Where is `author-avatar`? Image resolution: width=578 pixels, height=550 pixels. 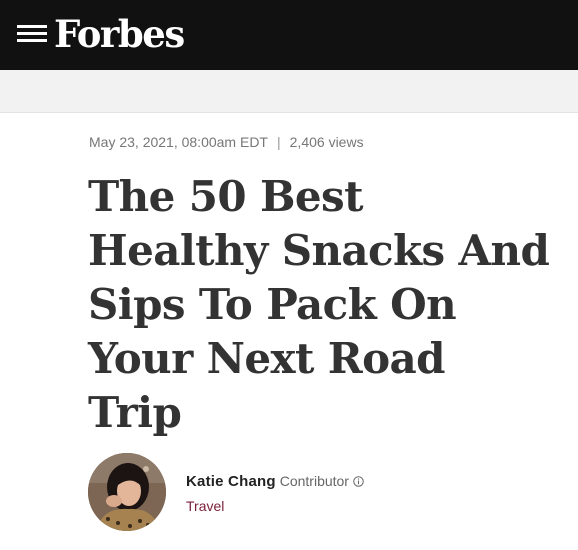
author-avatar is located at coordinates (127, 492).